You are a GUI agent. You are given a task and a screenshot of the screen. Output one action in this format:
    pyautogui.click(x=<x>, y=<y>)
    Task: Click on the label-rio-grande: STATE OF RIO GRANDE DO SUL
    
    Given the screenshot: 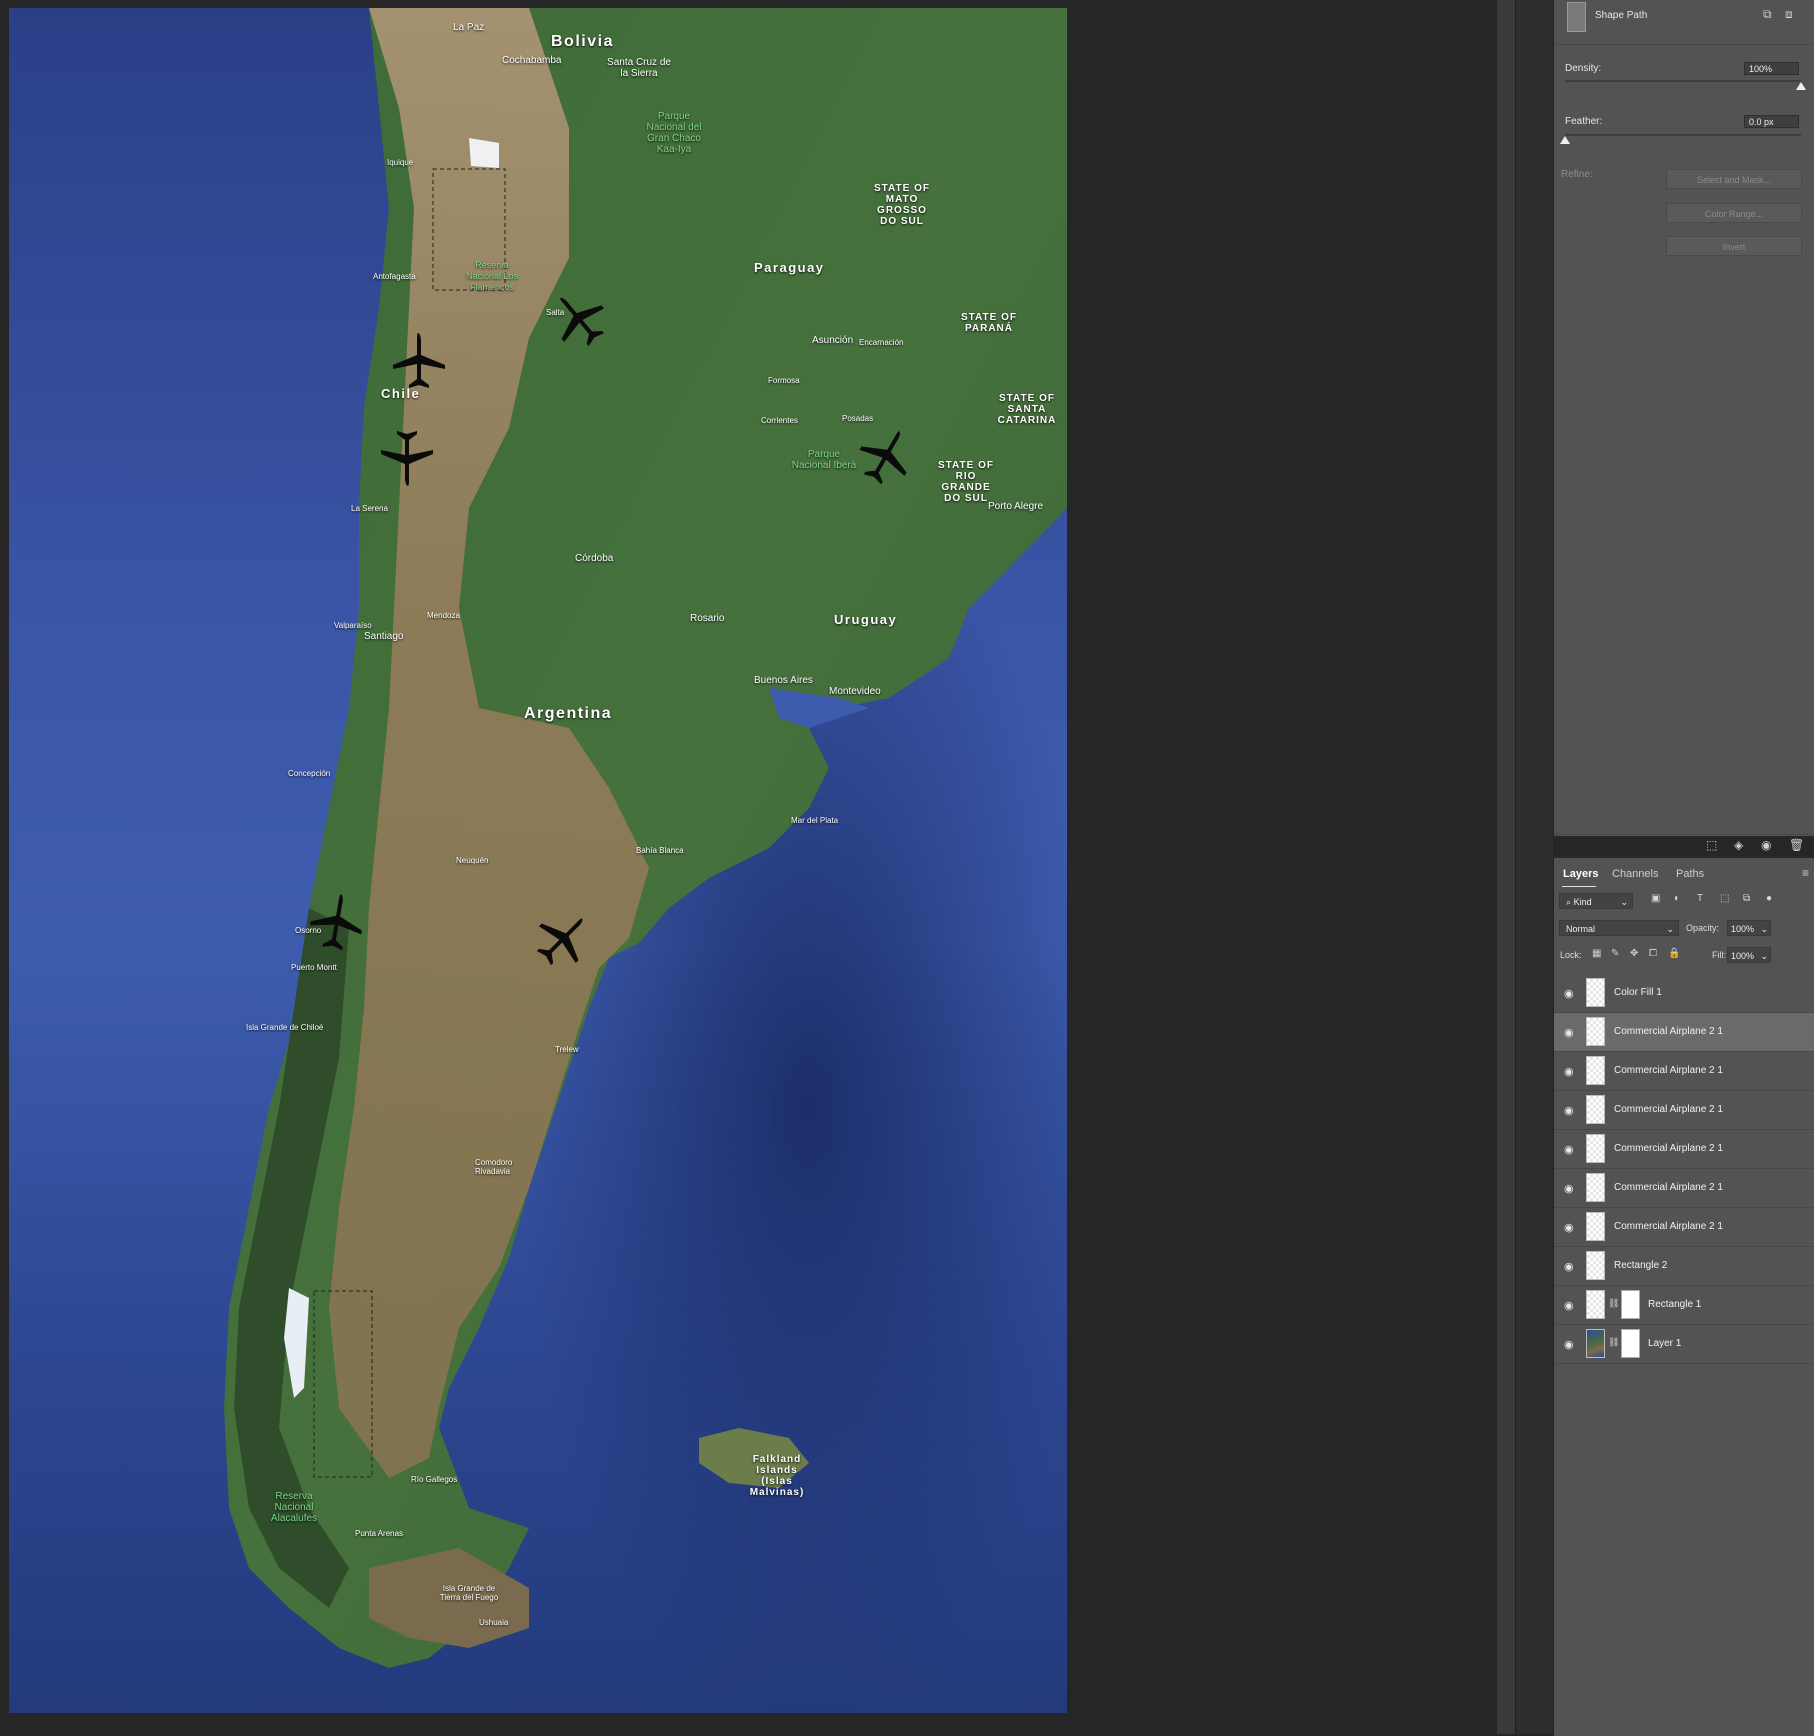 What is the action you would take?
    pyautogui.click(x=966, y=482)
    